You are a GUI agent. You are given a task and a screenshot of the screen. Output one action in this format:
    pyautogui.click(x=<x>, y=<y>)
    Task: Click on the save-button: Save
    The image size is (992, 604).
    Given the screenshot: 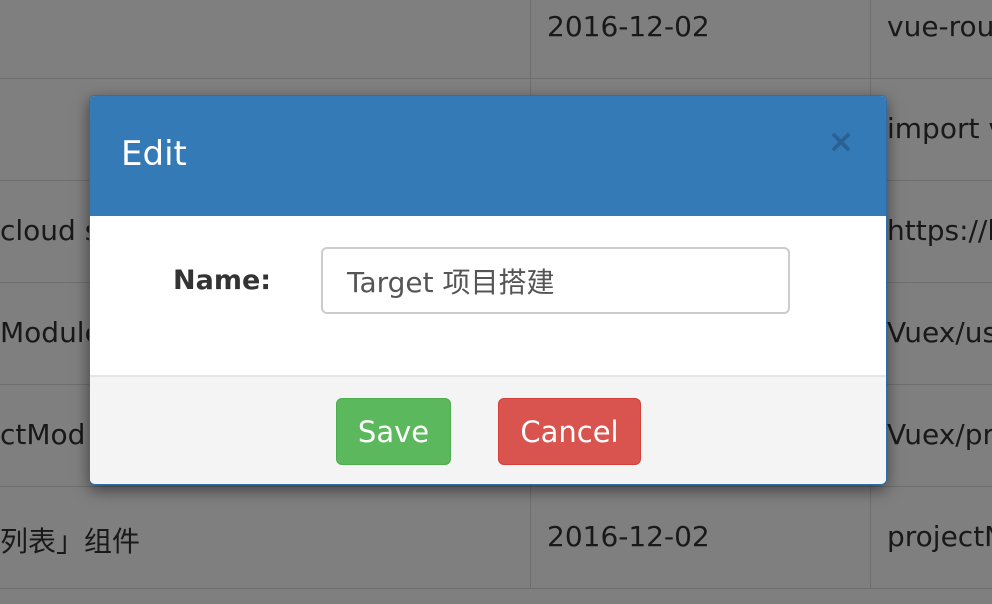 What is the action you would take?
    pyautogui.click(x=393, y=431)
    